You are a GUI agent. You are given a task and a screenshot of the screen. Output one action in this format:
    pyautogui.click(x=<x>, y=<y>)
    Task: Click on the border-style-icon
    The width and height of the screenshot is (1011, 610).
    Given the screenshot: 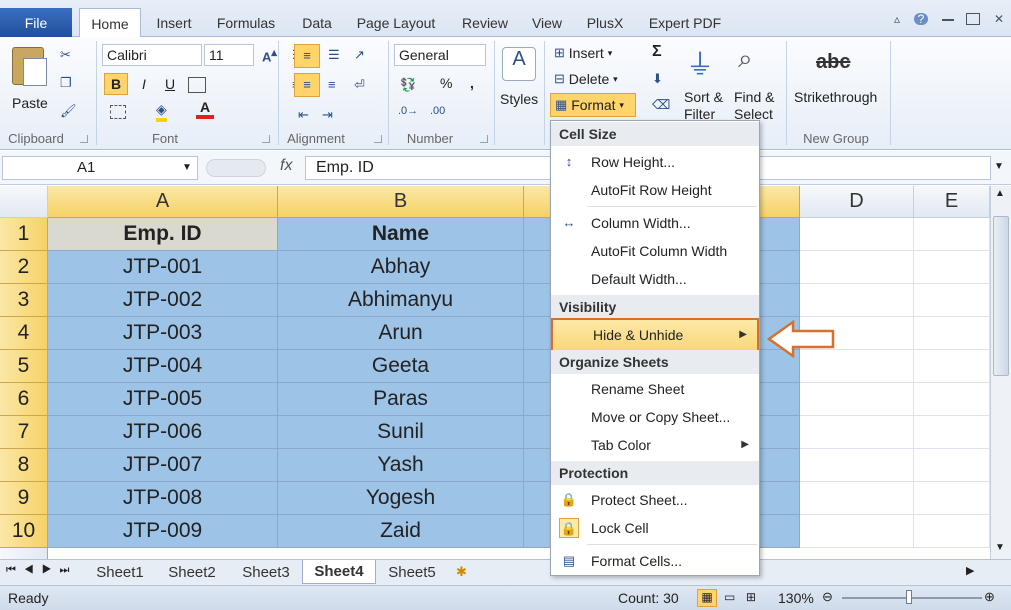 What is the action you would take?
    pyautogui.click(x=118, y=112)
    